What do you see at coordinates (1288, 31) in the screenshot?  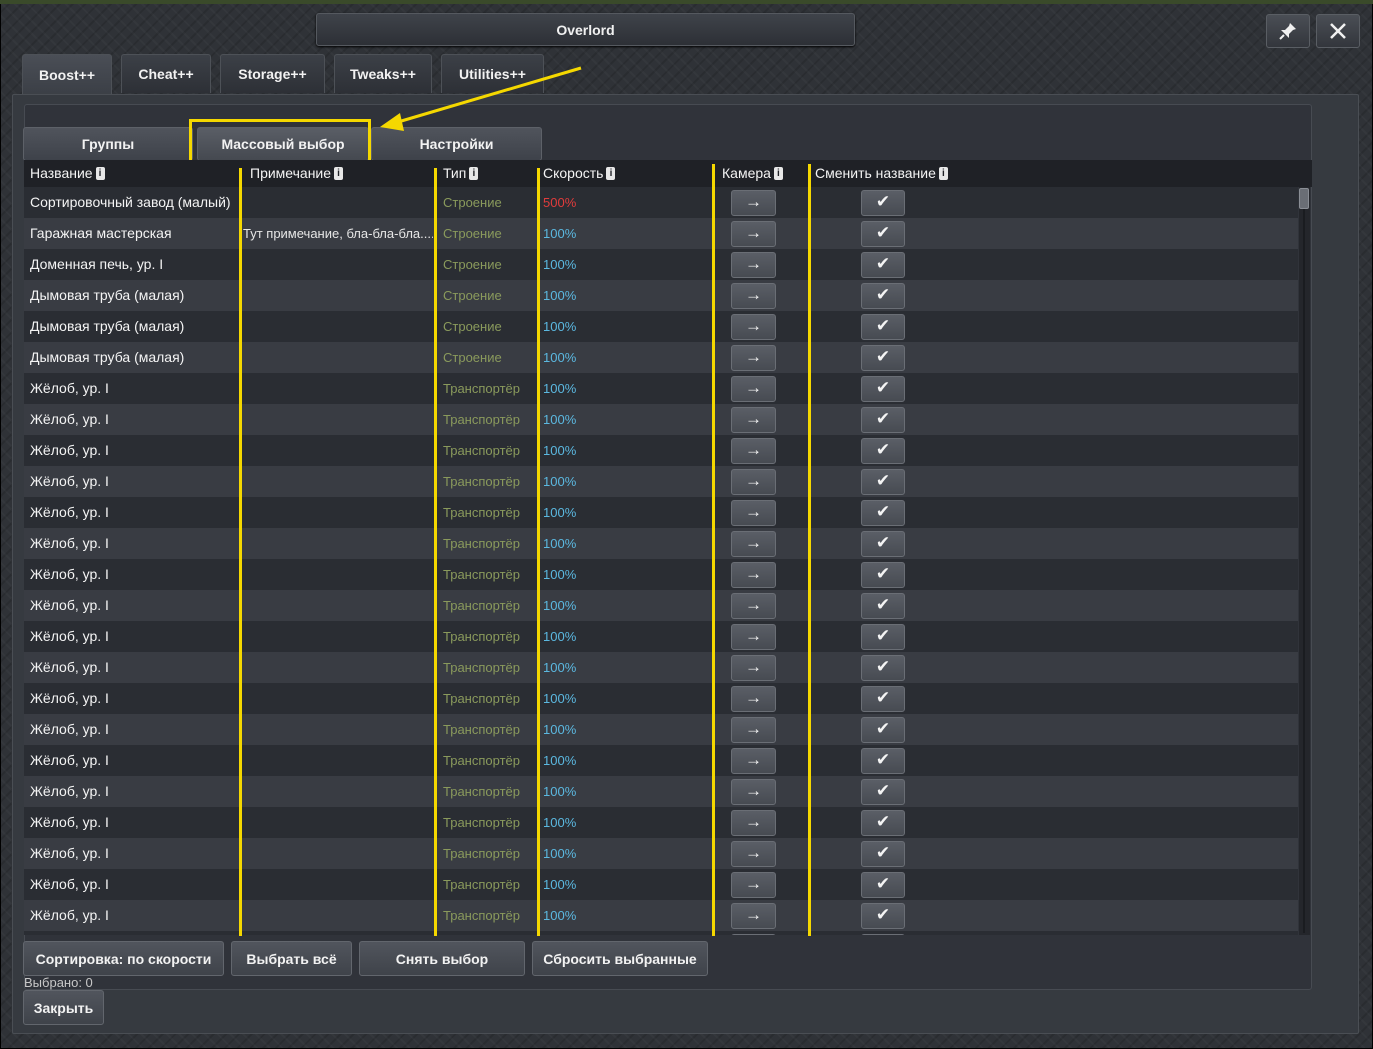 I see `pin-button` at bounding box center [1288, 31].